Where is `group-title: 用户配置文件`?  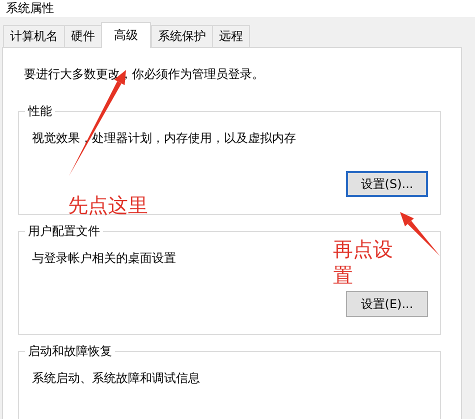 group-title: 用户配置文件 is located at coordinates (64, 231).